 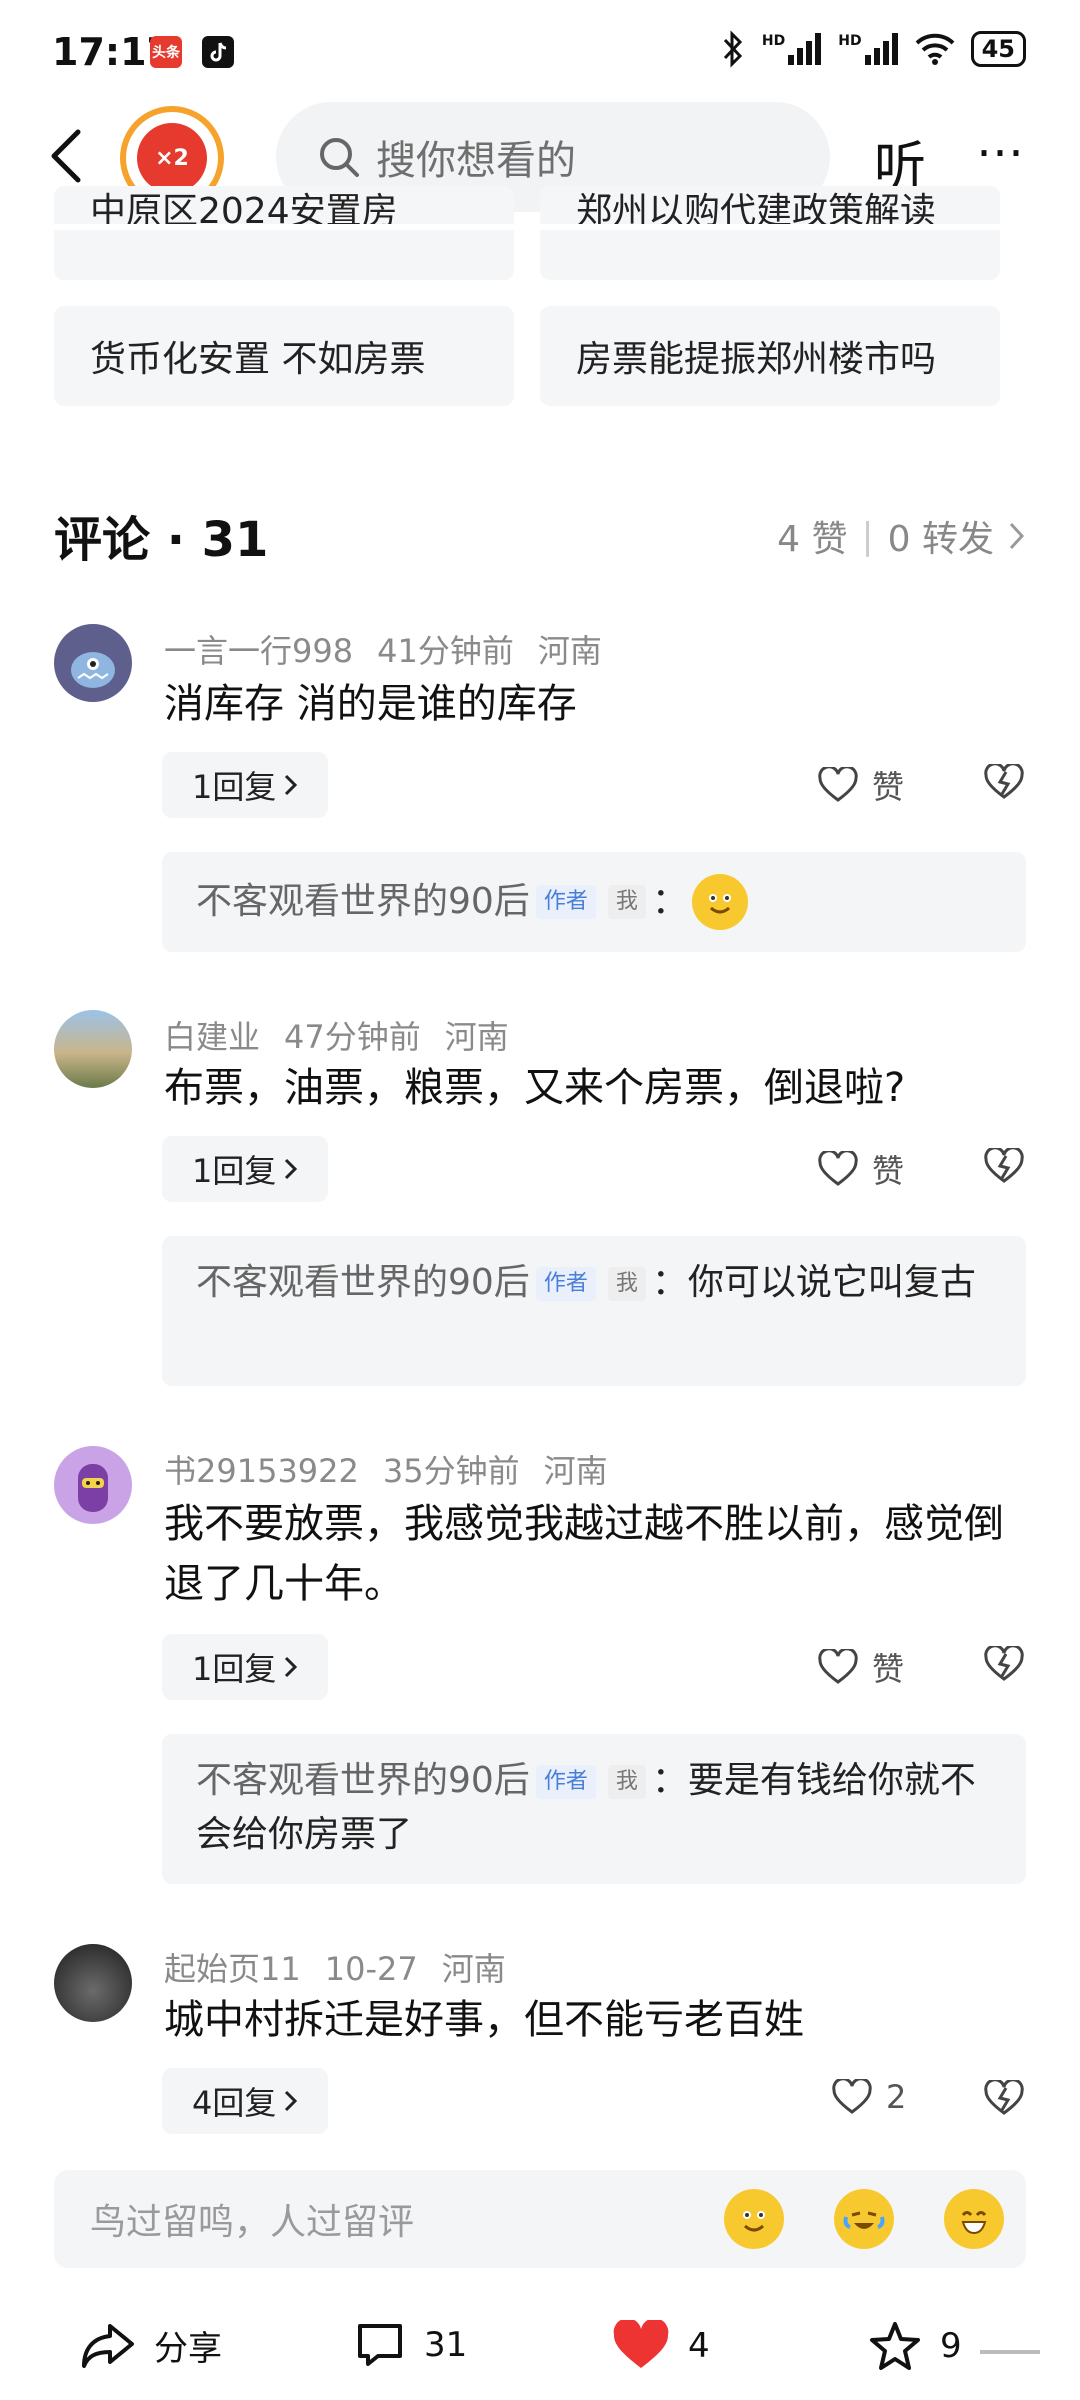 I want to click on comment-user: 一言一行998, so click(x=258, y=651).